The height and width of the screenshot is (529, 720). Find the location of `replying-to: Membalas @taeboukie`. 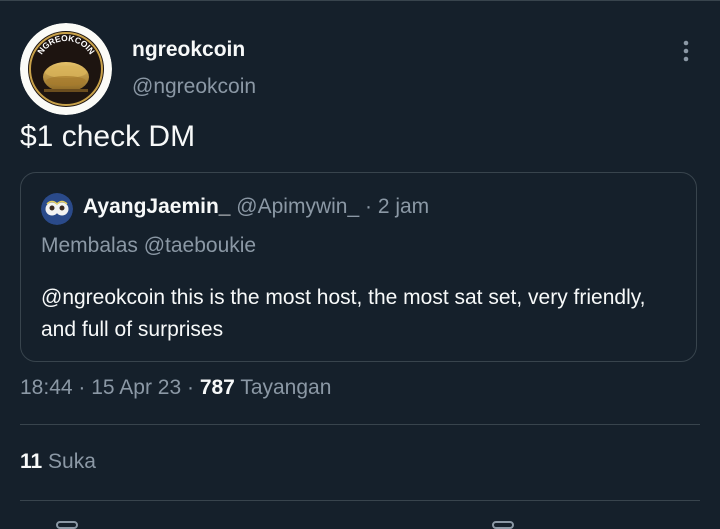

replying-to: Membalas @taeboukie is located at coordinates (148, 246).